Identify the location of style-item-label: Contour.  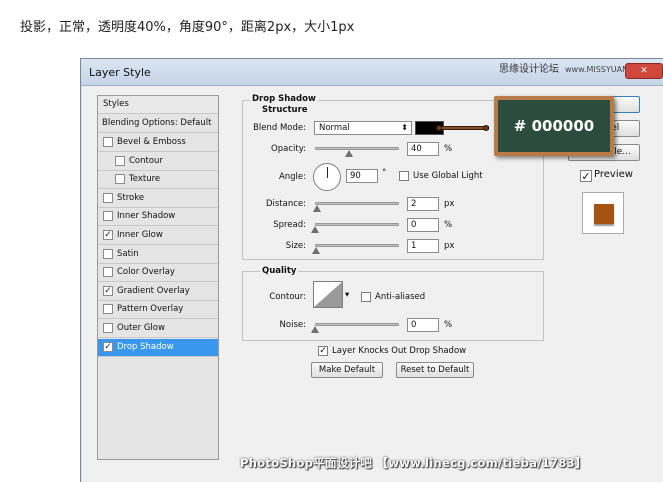
(146, 160).